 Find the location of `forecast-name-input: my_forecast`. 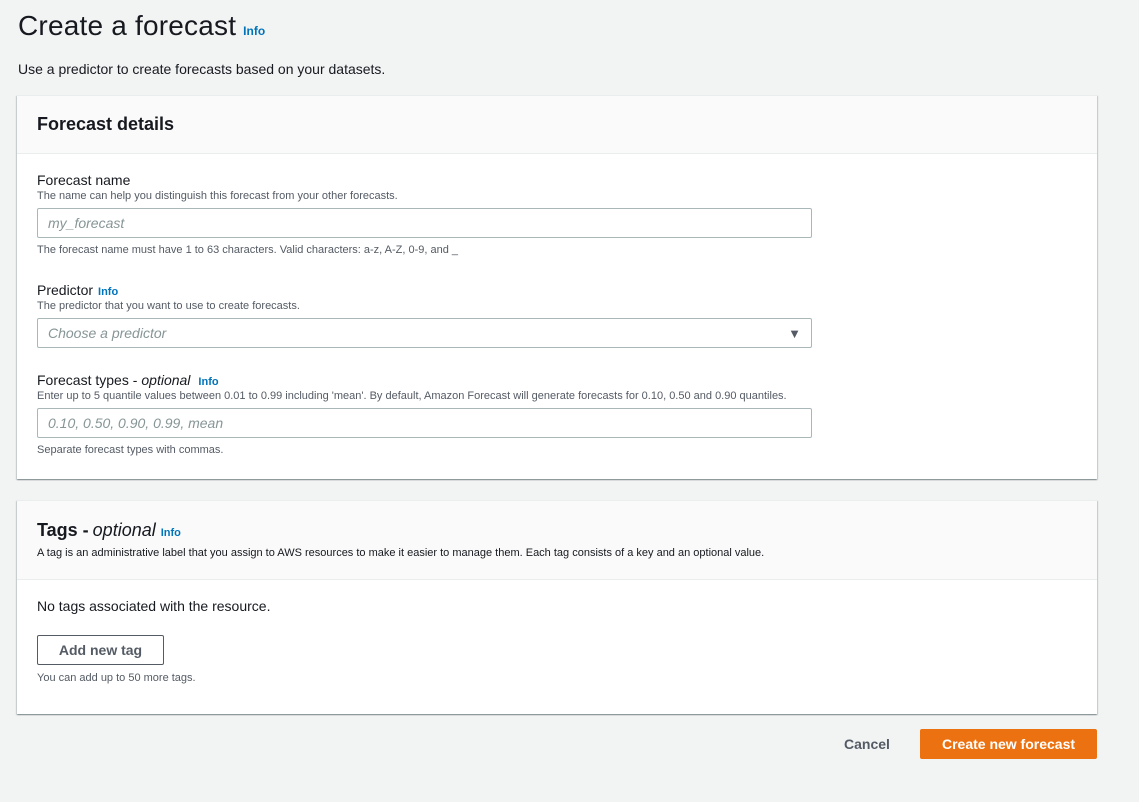

forecast-name-input: my_forecast is located at coordinates (424, 223).